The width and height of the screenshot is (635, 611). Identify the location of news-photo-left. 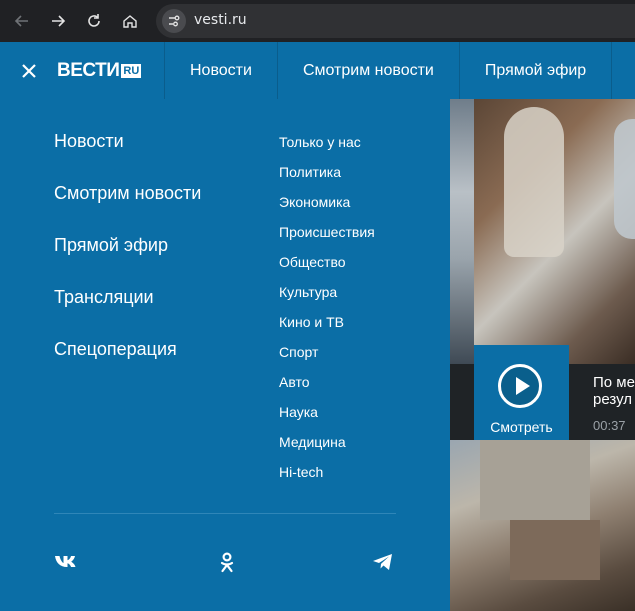
(462, 231).